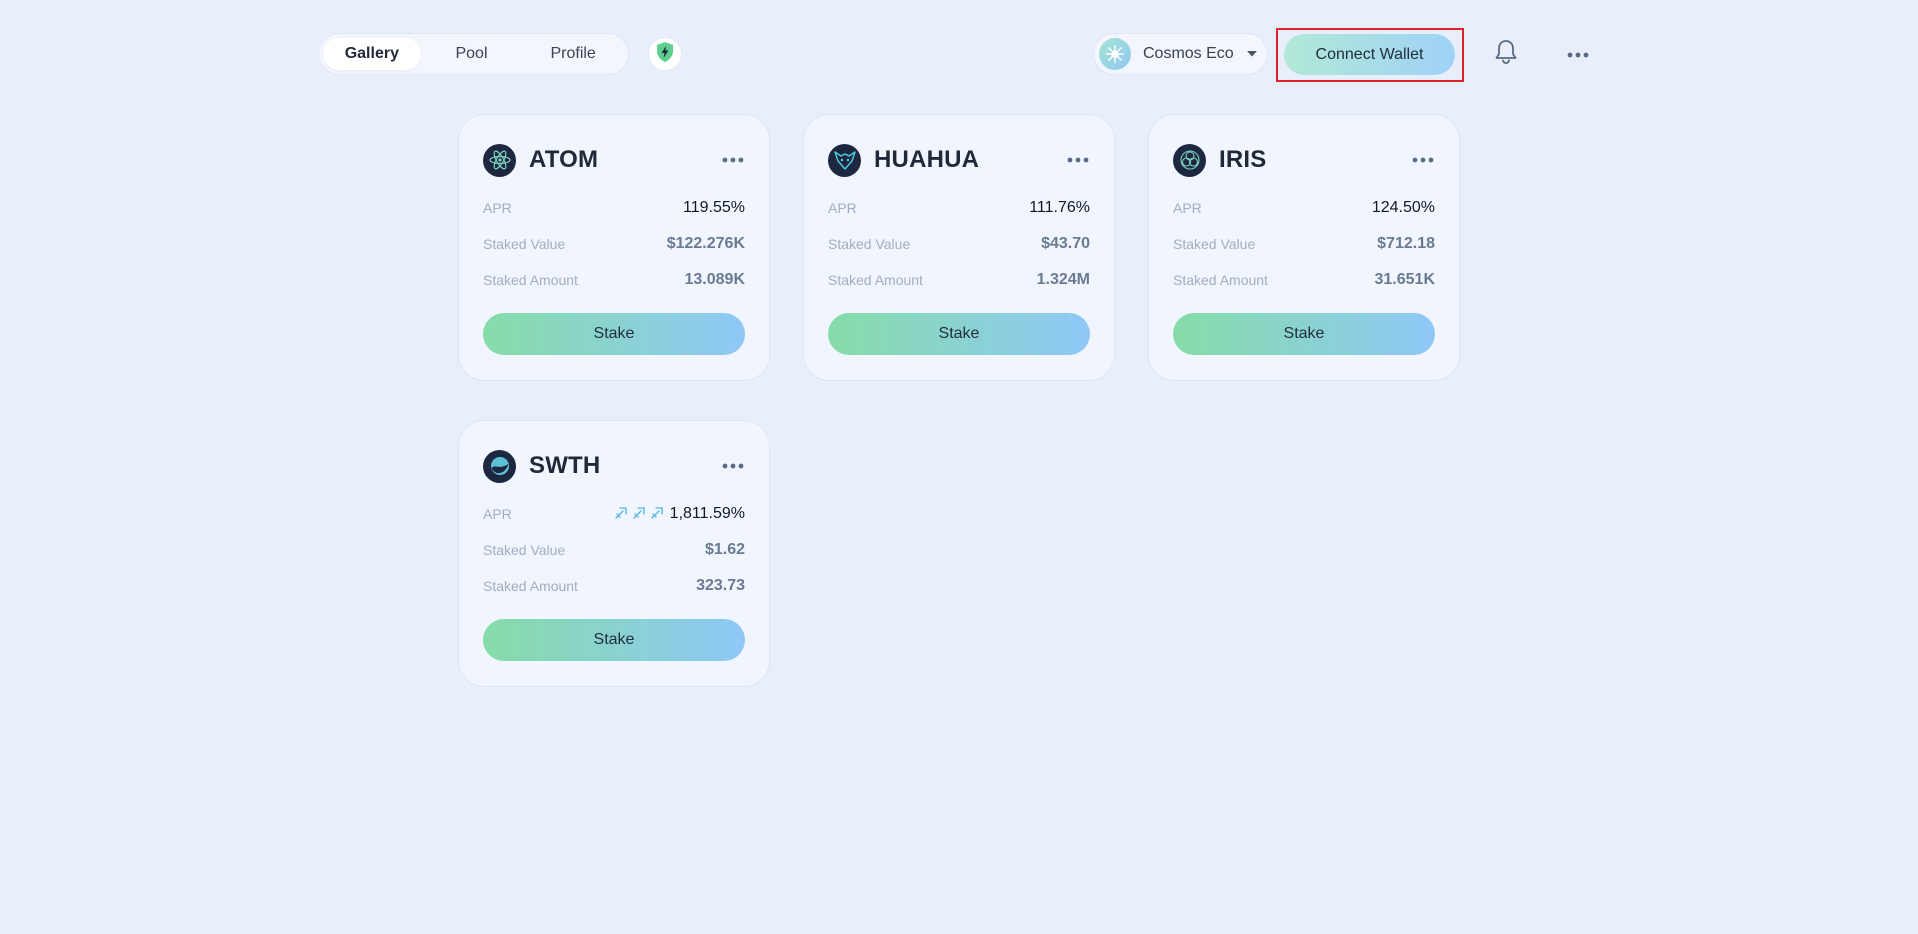 This screenshot has height=934, width=1918. I want to click on shield-button, so click(665, 54).